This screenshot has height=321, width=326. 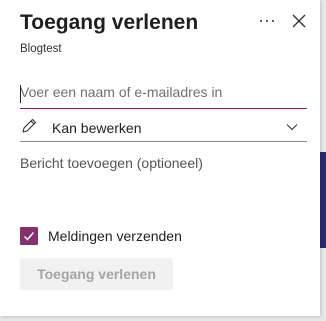 What do you see at coordinates (163, 91) in the screenshot?
I see `name-email-input` at bounding box center [163, 91].